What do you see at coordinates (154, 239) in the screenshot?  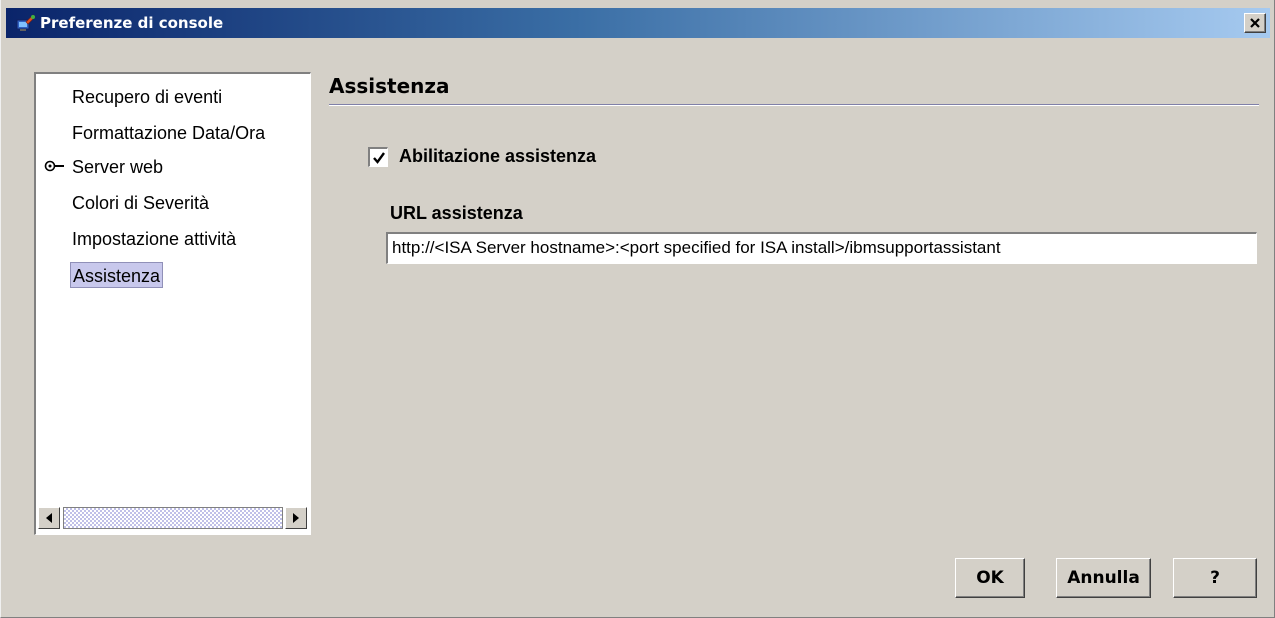 I see `nav-item-task-settings: Impostazione attività` at bounding box center [154, 239].